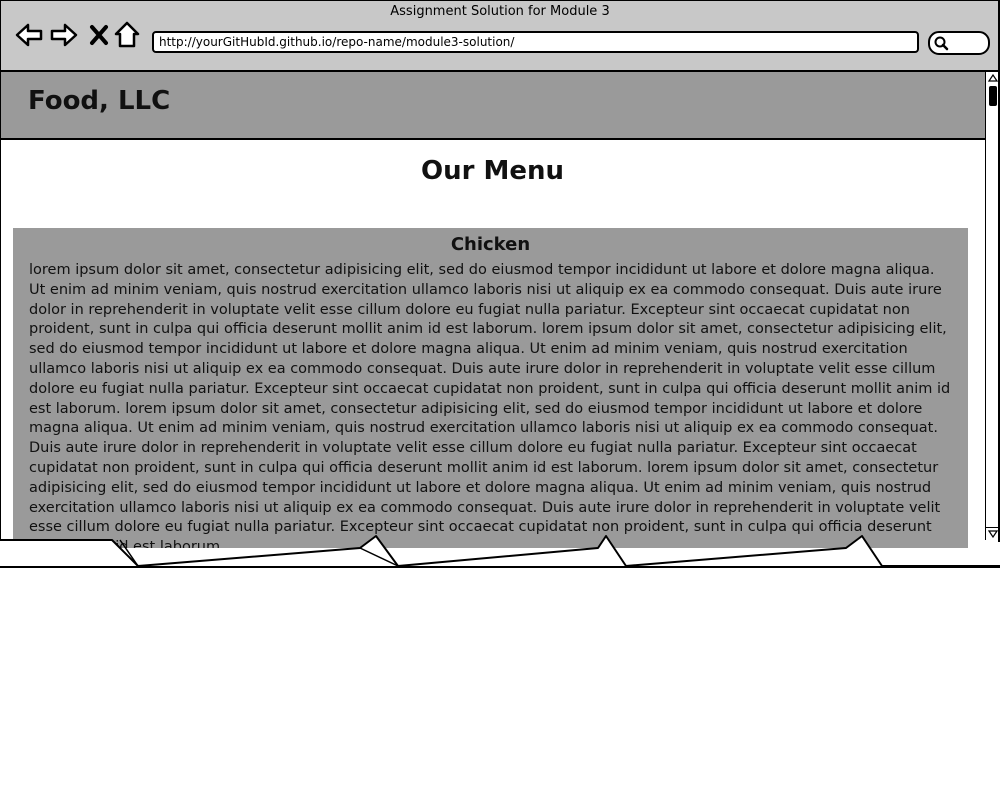 This screenshot has width=1000, height=800. Describe the element at coordinates (500, 11) in the screenshot. I see `window-title: Assignment Solution for Module 3` at that location.